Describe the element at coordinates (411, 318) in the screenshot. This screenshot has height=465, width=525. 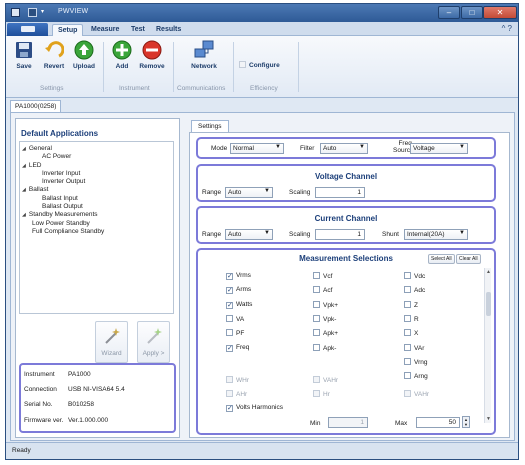
I see `measurement-checkbox: R` at that location.